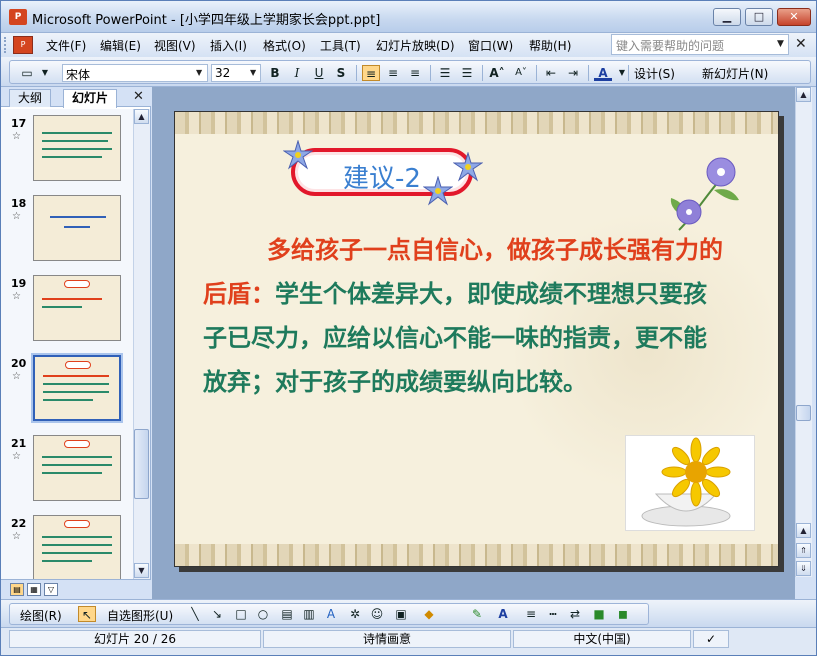 This screenshot has width=817, height=656. Describe the element at coordinates (445, 73) in the screenshot. I see `numbered-list-icon: ☰` at that location.